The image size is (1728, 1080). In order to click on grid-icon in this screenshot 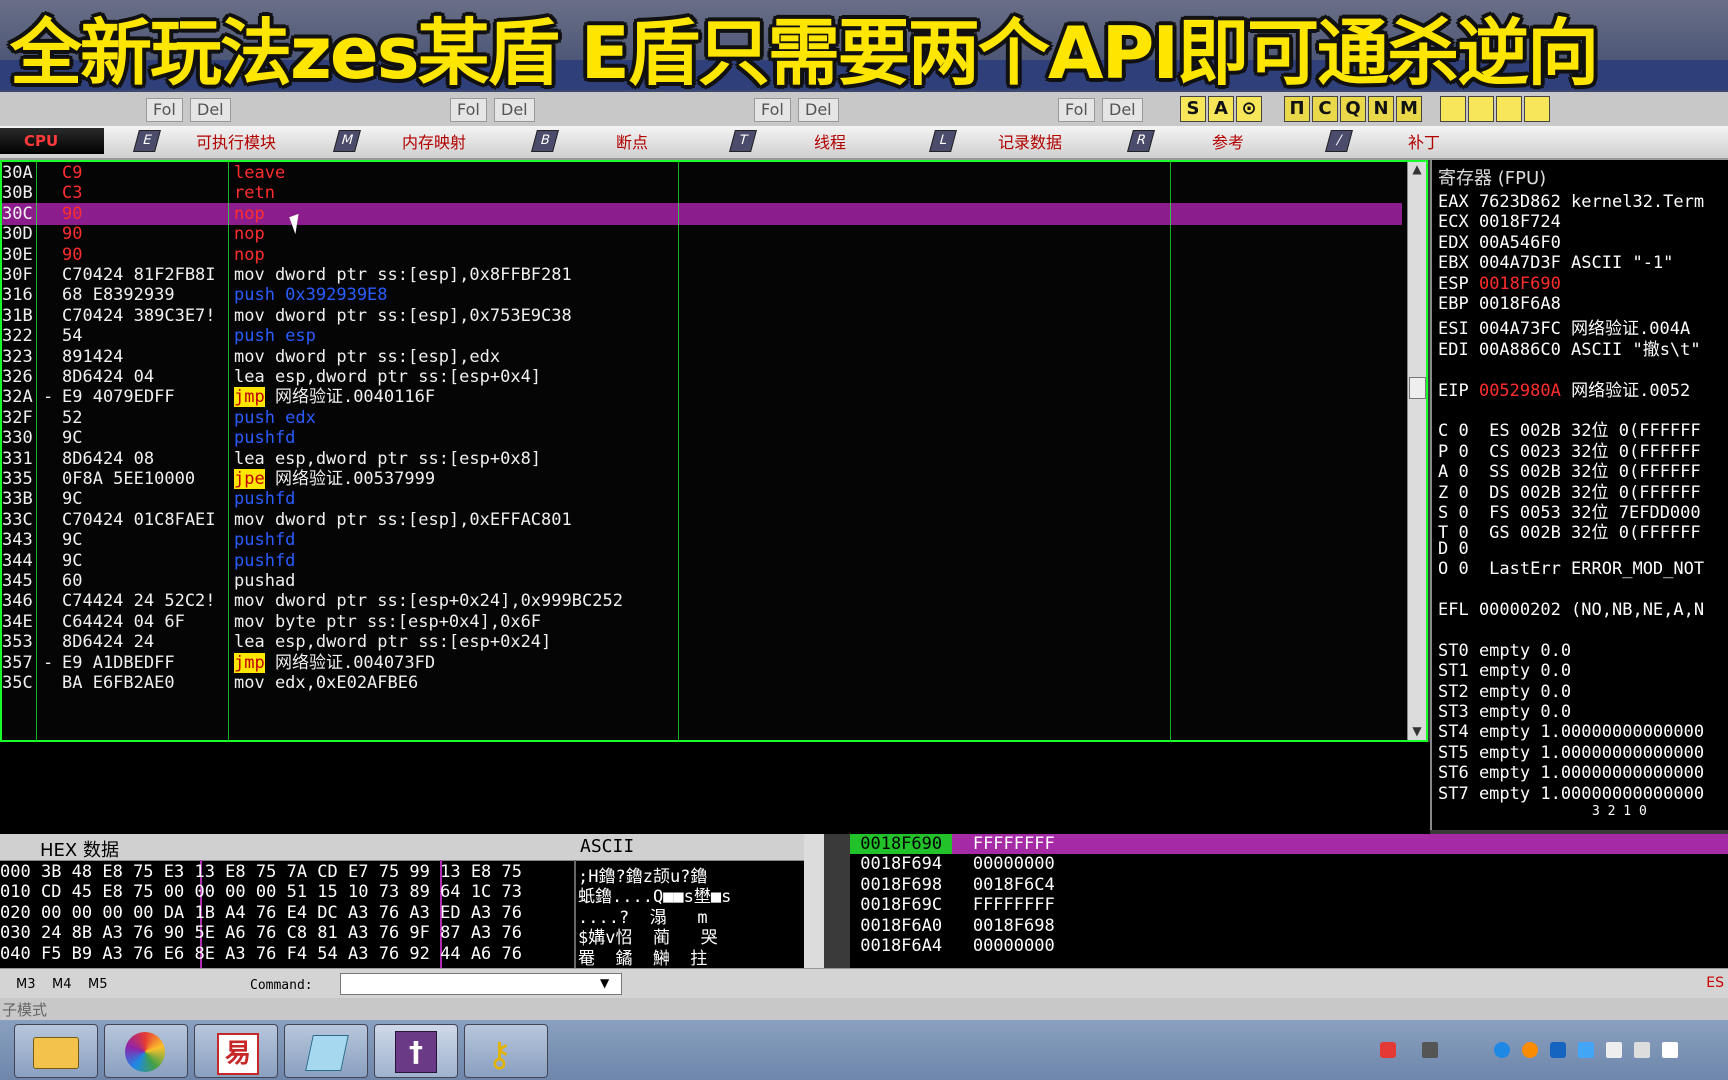, I will do `click(1537, 109)`.